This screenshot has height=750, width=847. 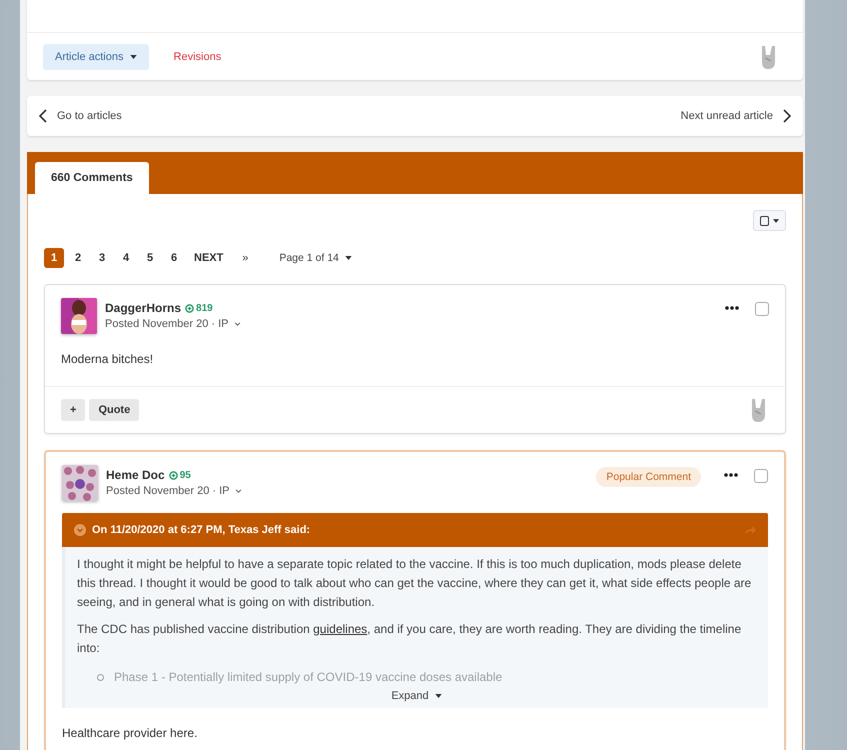 What do you see at coordinates (201, 530) in the screenshot?
I see `quote-header: On 11/20/2020 at 6:27 PM, Texas Jeff said:` at bounding box center [201, 530].